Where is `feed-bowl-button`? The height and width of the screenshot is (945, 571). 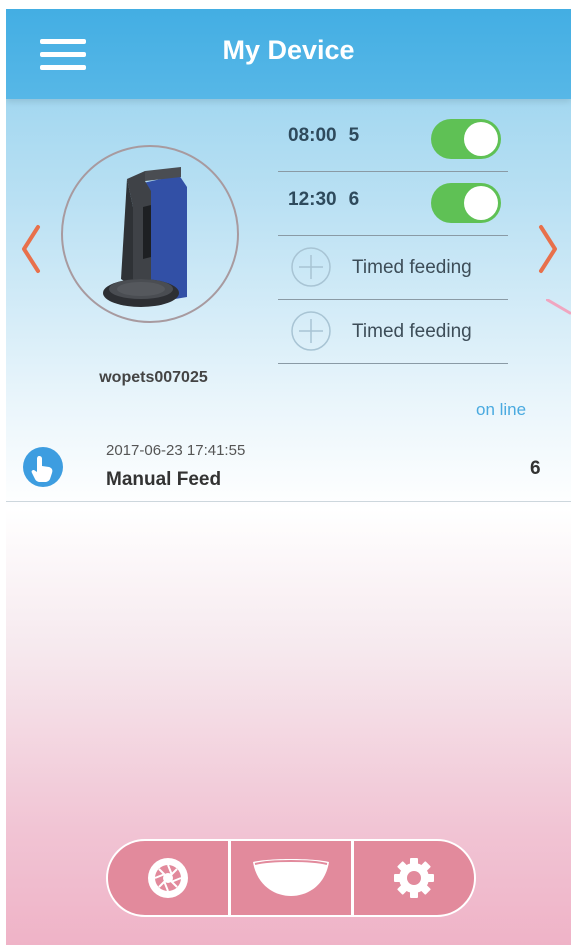 feed-bowl-button is located at coordinates (289, 878).